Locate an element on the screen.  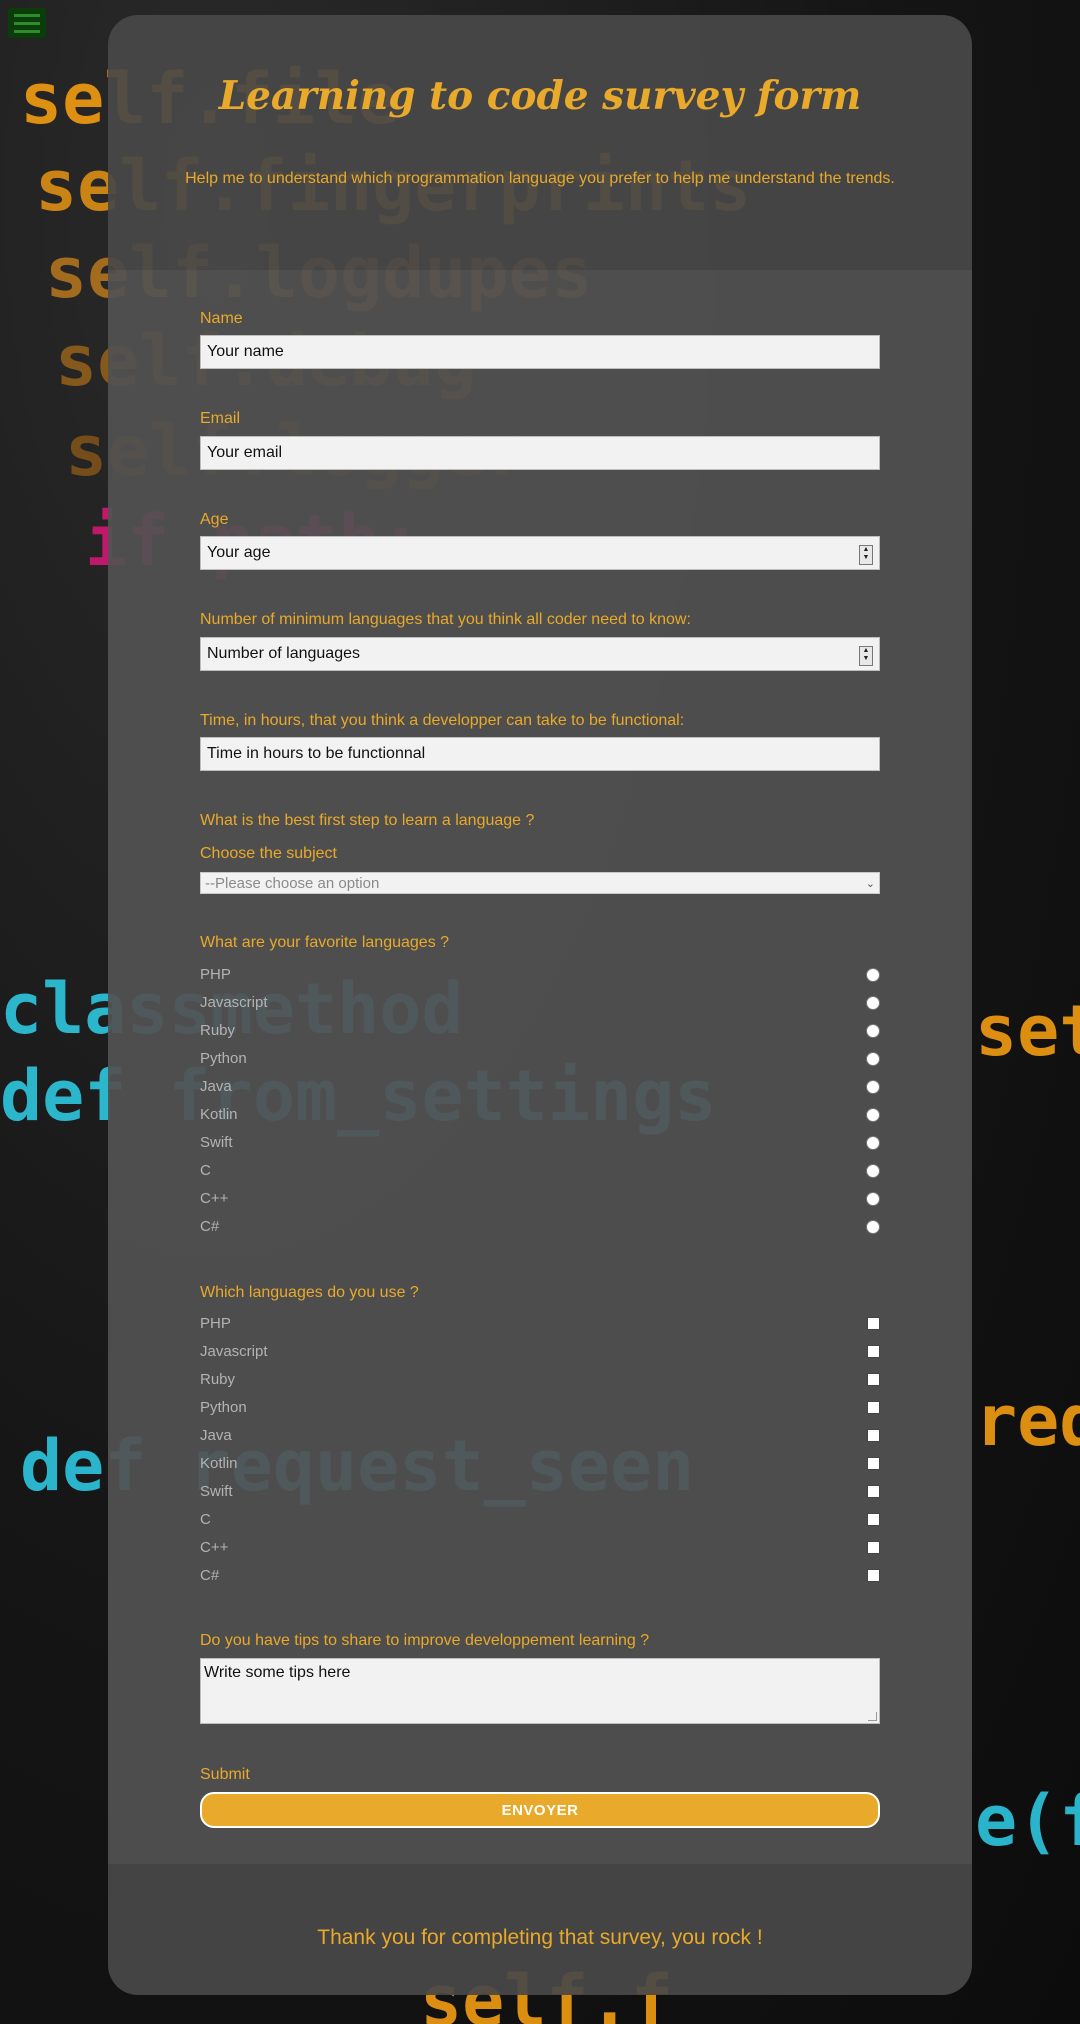
age-label: Age is located at coordinates (214, 519).